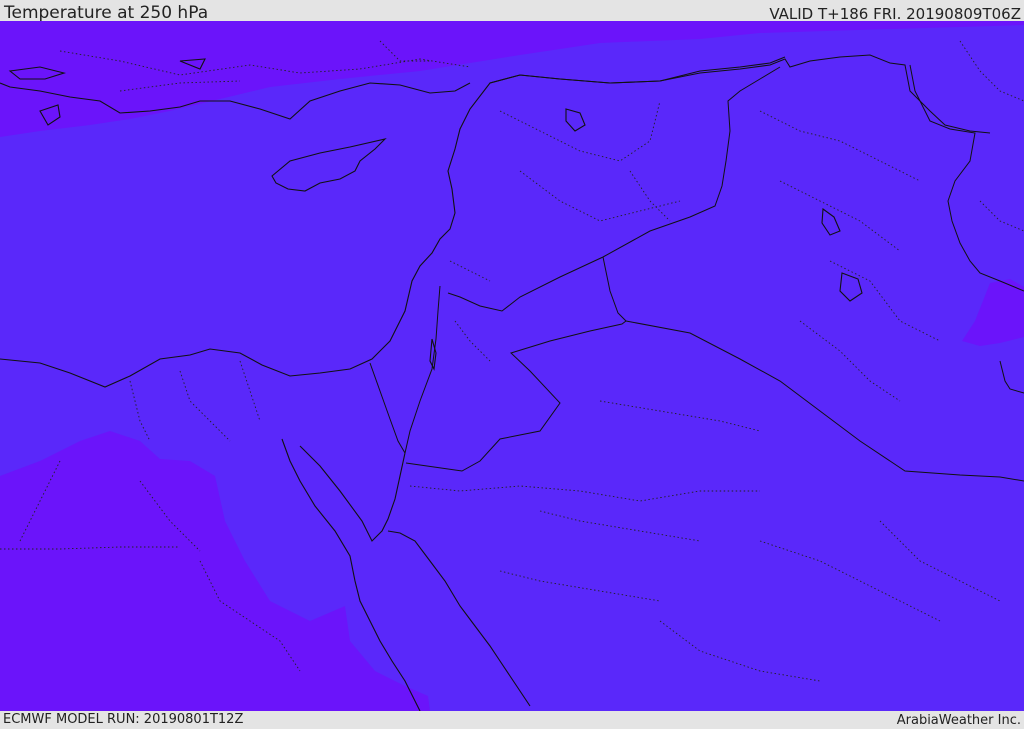 The image size is (1024, 729). Describe the element at coordinates (123, 719) in the screenshot. I see `model-run-label: ECMWF MODEL RUN: 20190801T12Z` at that location.